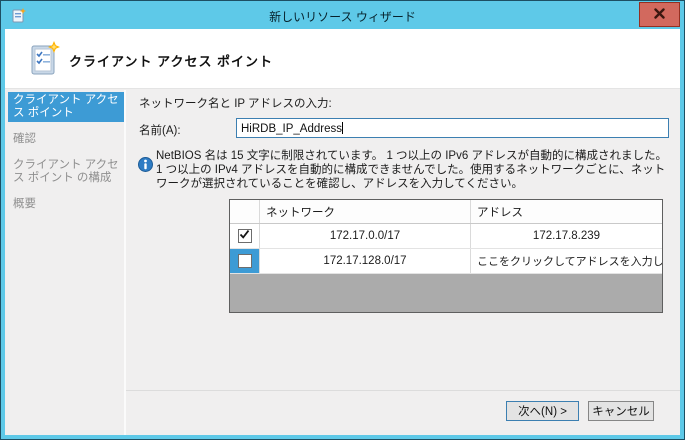 The height and width of the screenshot is (440, 685). I want to click on table-header-row: ネットワーク アドレス, so click(446, 212).